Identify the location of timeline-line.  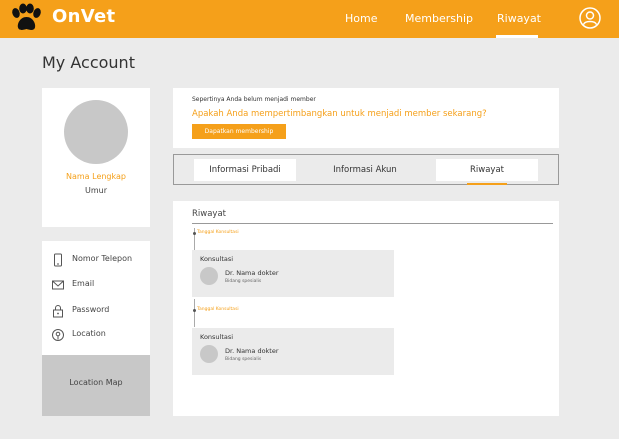
(194, 313).